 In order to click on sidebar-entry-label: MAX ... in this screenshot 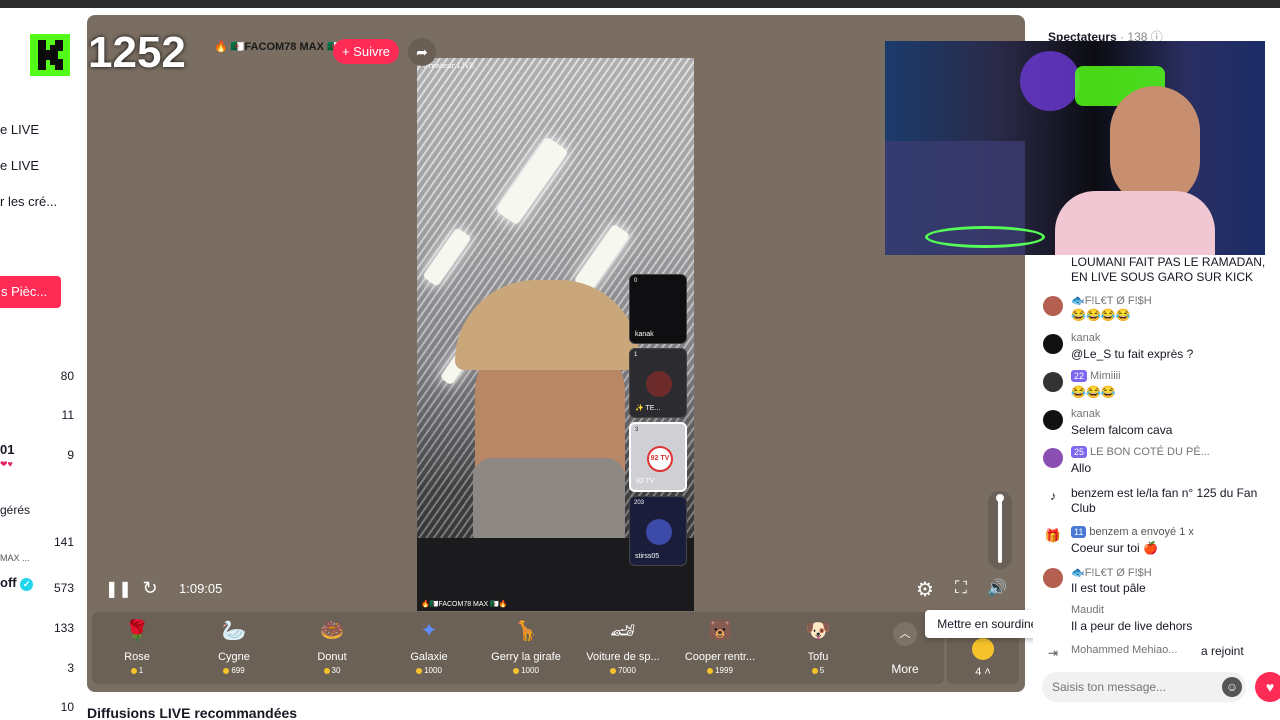, I will do `click(15, 558)`.